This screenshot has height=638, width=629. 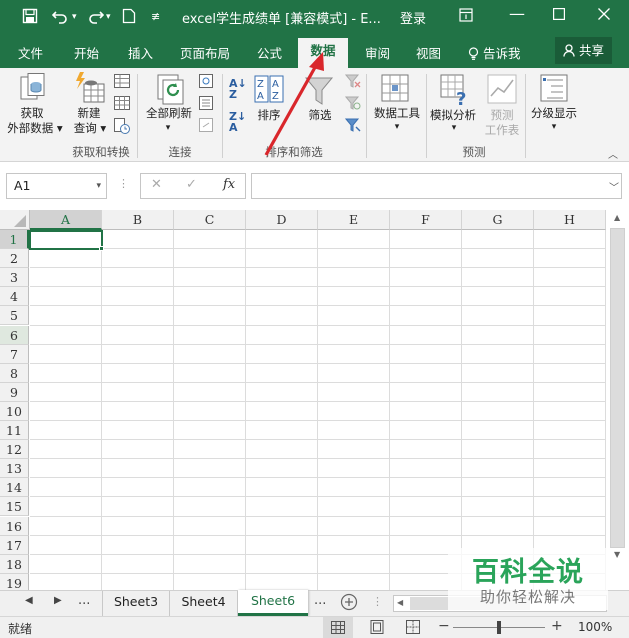 I want to click on row-header: 9, so click(x=14, y=392).